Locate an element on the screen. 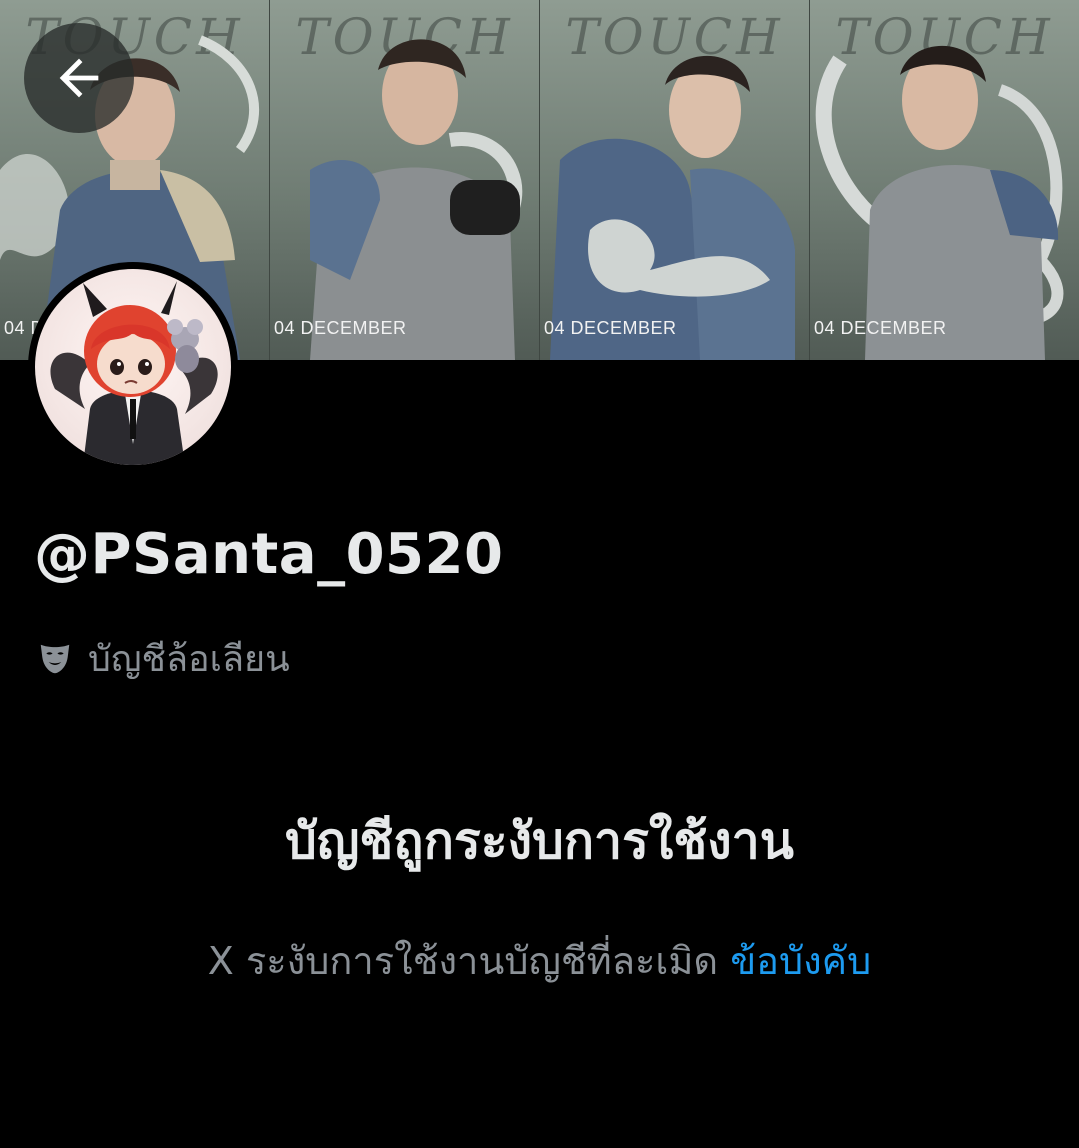  rules-link: ข้อบังคับ is located at coordinates (800, 961).